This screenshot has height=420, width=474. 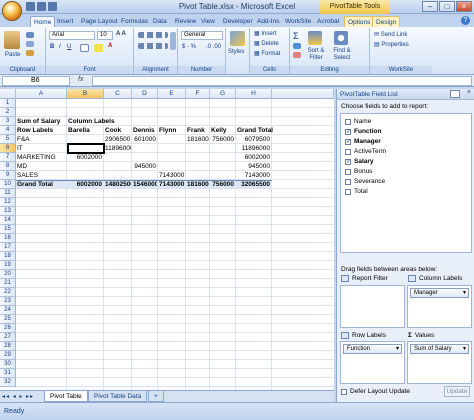 What do you see at coordinates (8, 256) in the screenshot?
I see `row-header-18: 18` at bounding box center [8, 256].